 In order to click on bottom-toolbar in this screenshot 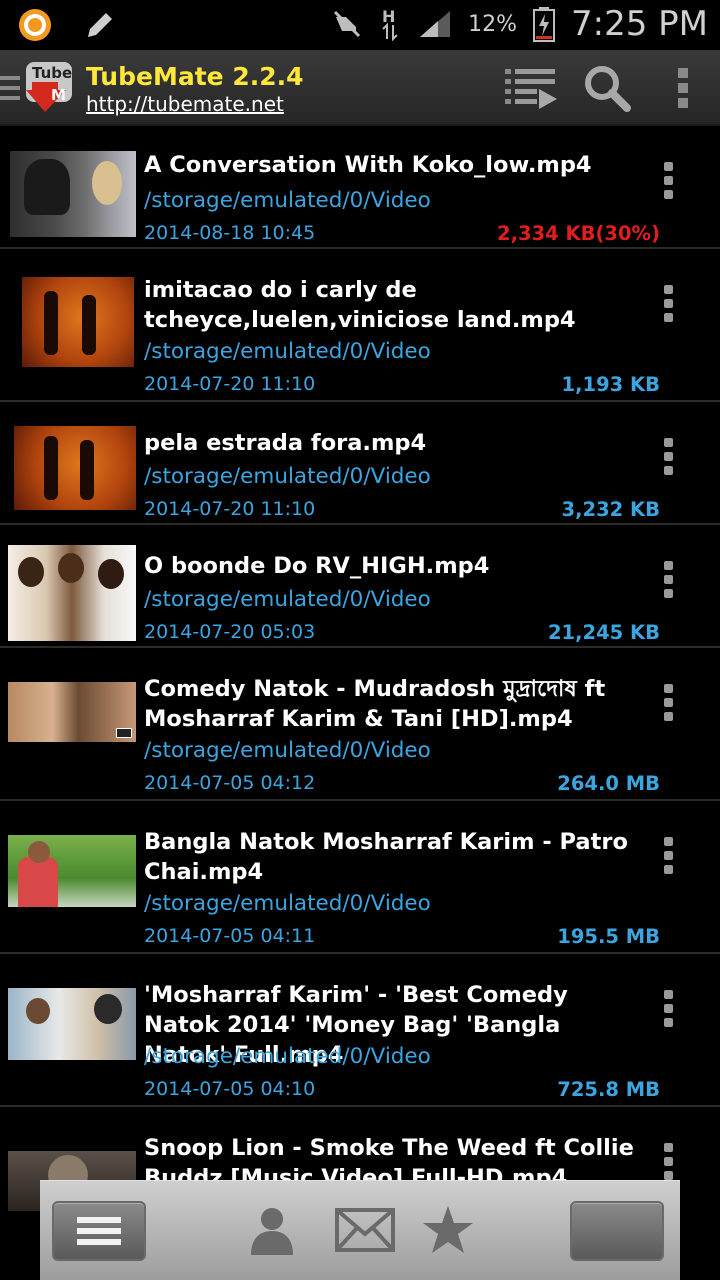, I will do `click(360, 1230)`.